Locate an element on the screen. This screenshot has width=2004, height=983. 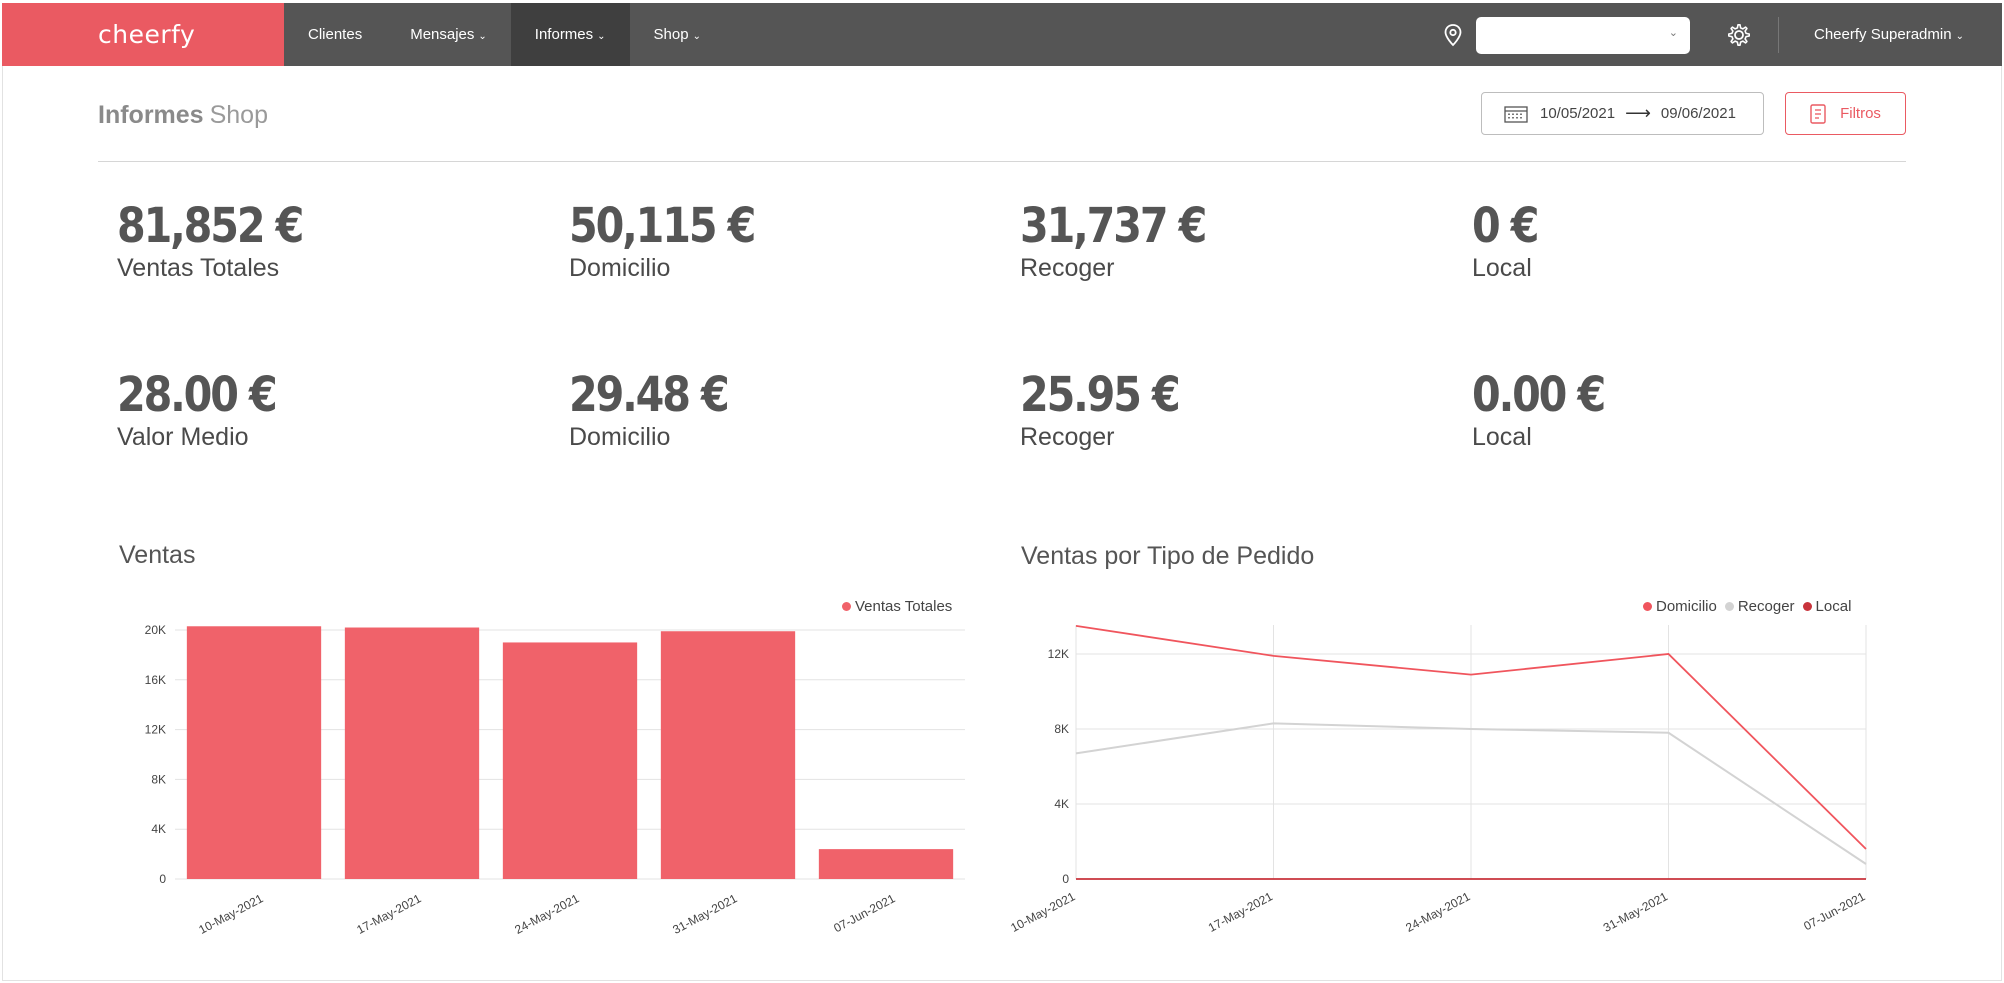
date-range-picker: 10/05/2021 ⟶ 09/06/2021 is located at coordinates (1622, 113).